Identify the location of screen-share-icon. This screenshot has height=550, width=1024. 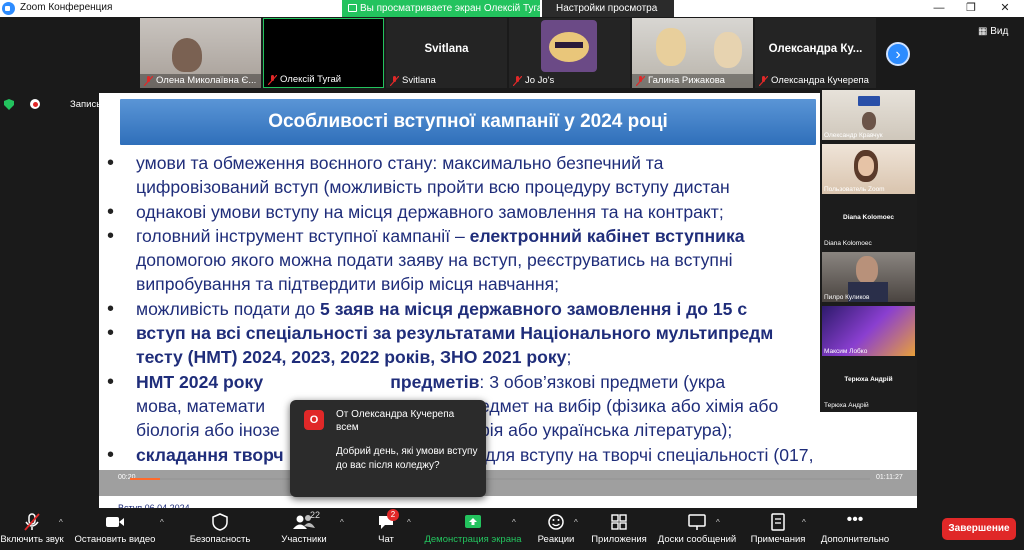
(352, 8).